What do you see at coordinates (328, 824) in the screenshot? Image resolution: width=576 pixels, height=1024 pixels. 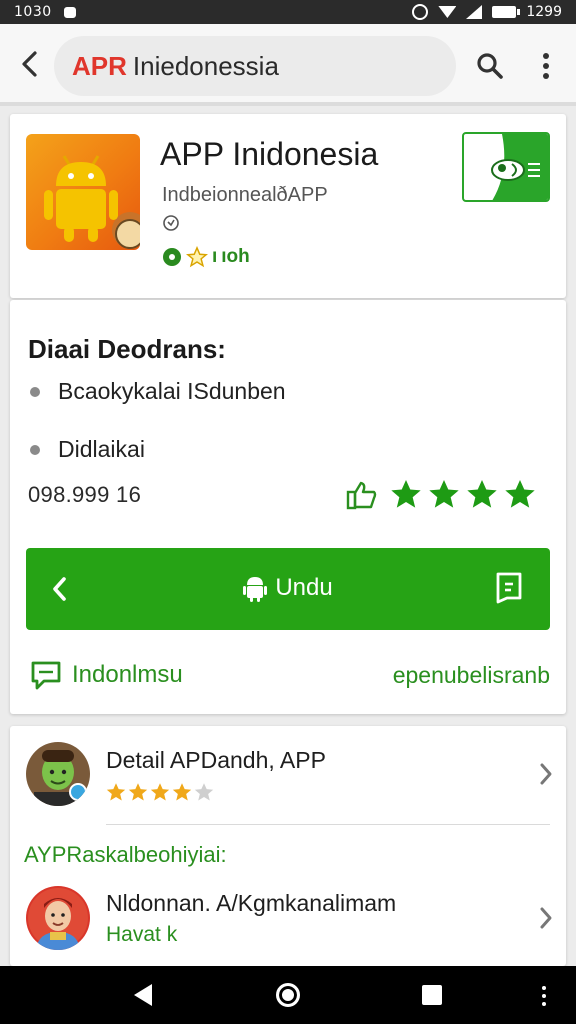 I see `divider` at bounding box center [328, 824].